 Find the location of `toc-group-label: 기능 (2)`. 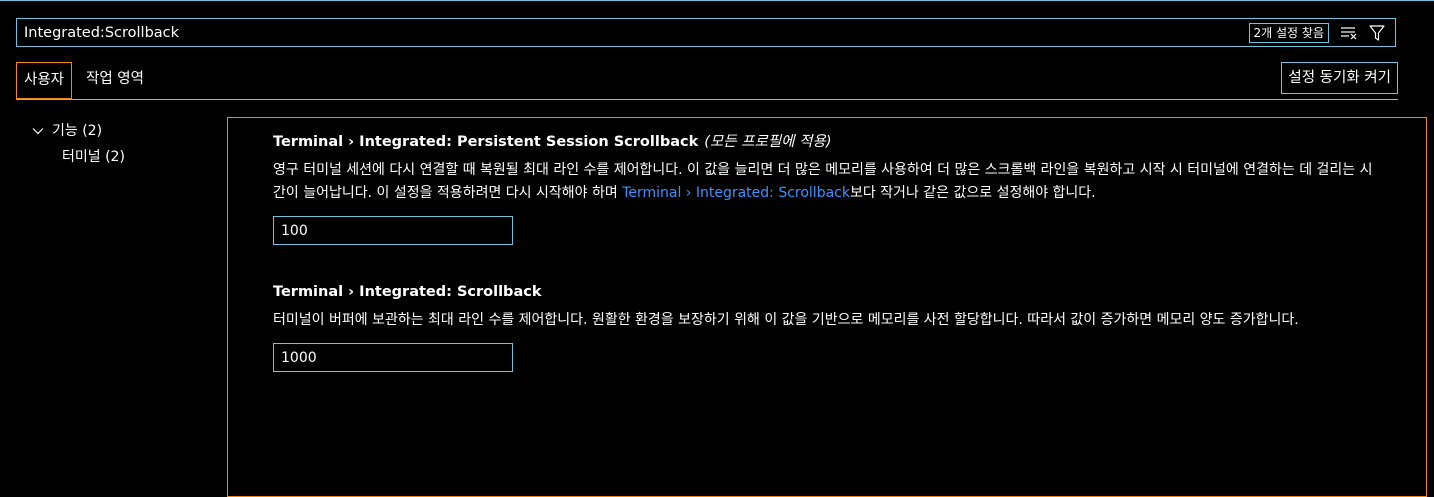

toc-group-label: 기능 (2) is located at coordinates (77, 131).